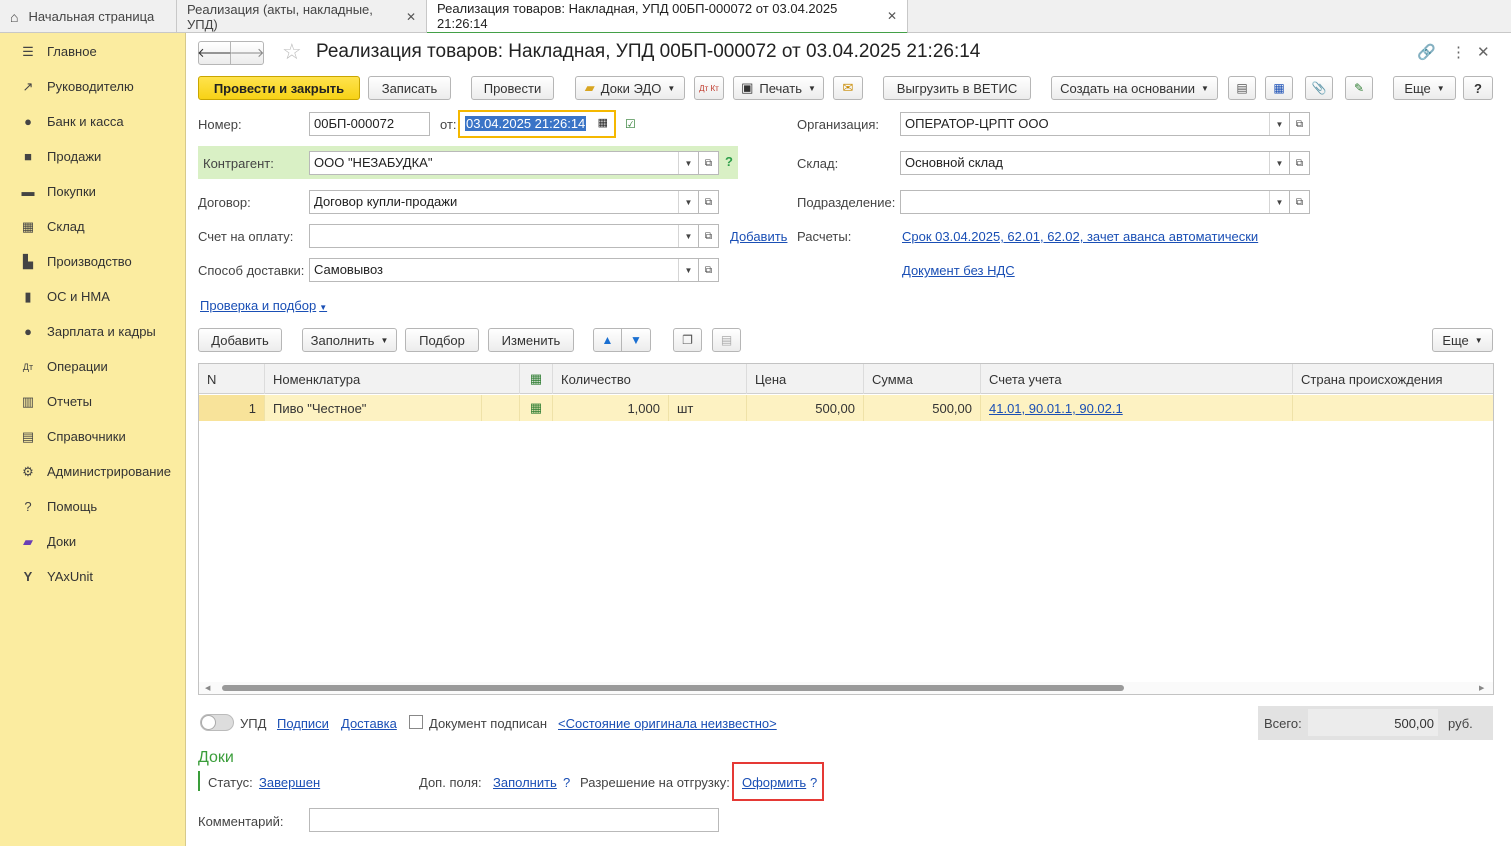  What do you see at coordinates (93, 541) in the screenshot?
I see `sidebar-item-docs: ▰ Доки` at bounding box center [93, 541].